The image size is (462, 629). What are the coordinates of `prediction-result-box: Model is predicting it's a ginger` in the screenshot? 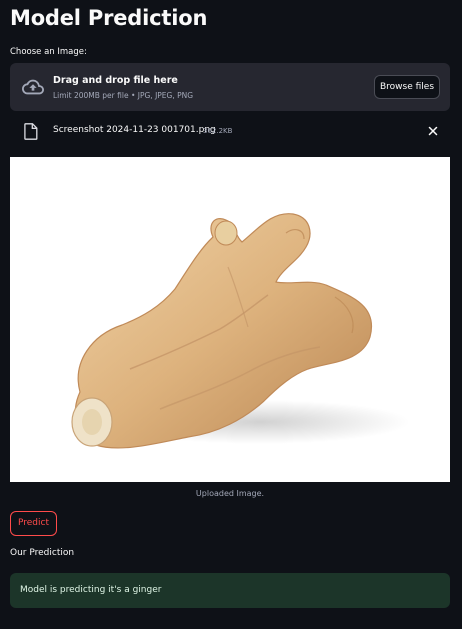 It's located at (230, 590).